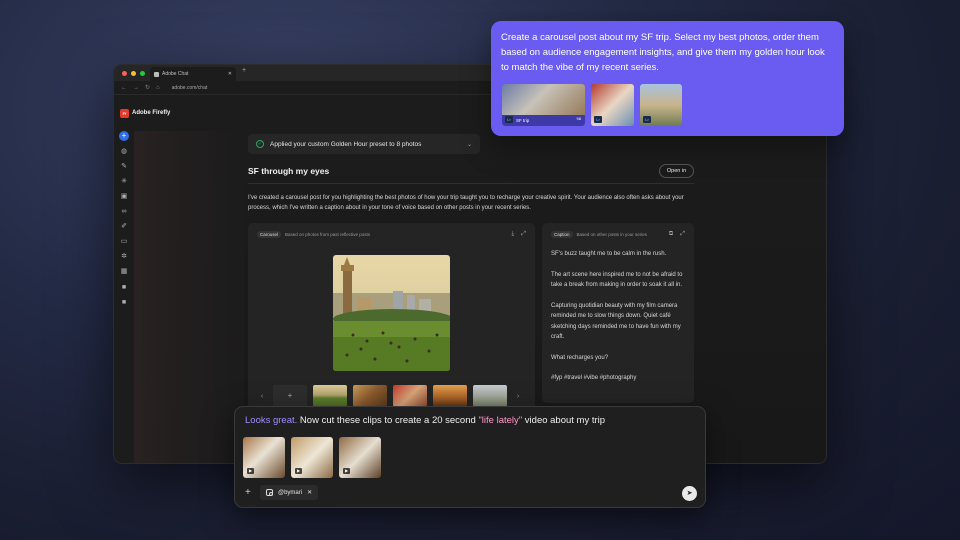  I want to click on attached-clips: ▶ ▶ ▶, so click(312, 457).